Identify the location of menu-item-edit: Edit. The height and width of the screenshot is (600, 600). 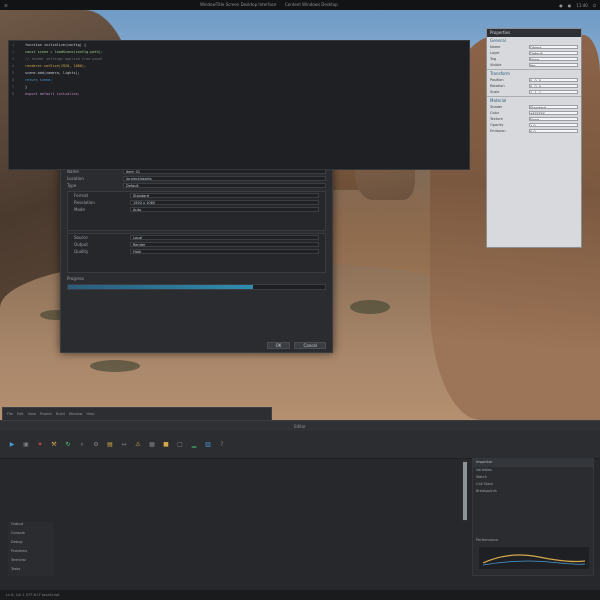
(20, 414).